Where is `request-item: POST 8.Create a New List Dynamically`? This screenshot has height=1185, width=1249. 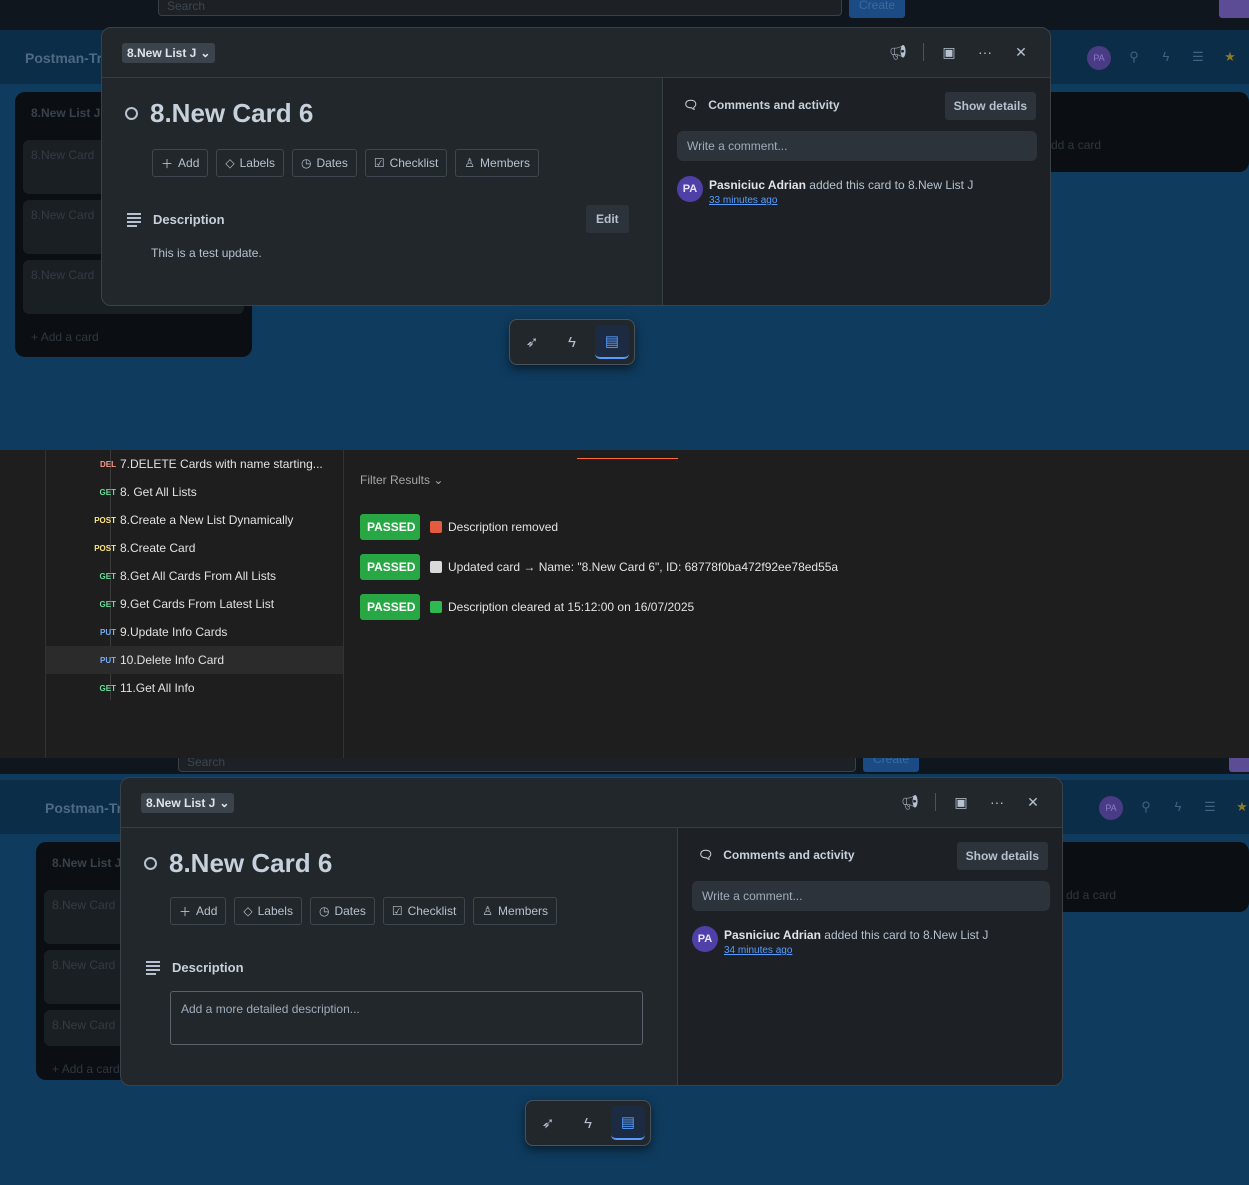 request-item: POST 8.Create a New List Dynamically is located at coordinates (195, 520).